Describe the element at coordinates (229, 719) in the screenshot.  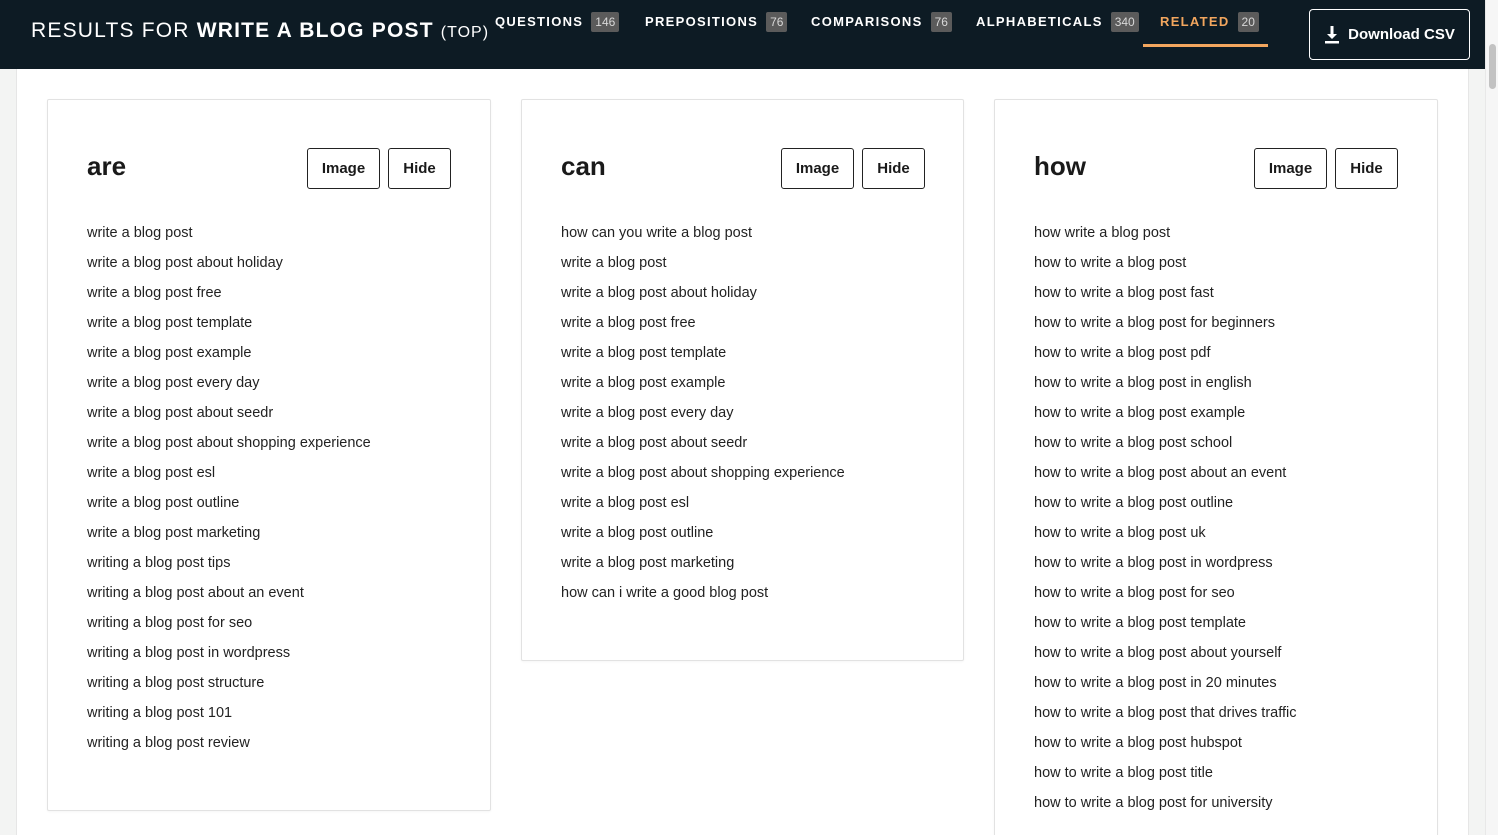
I see `list-item: writing a blog post 101` at that location.